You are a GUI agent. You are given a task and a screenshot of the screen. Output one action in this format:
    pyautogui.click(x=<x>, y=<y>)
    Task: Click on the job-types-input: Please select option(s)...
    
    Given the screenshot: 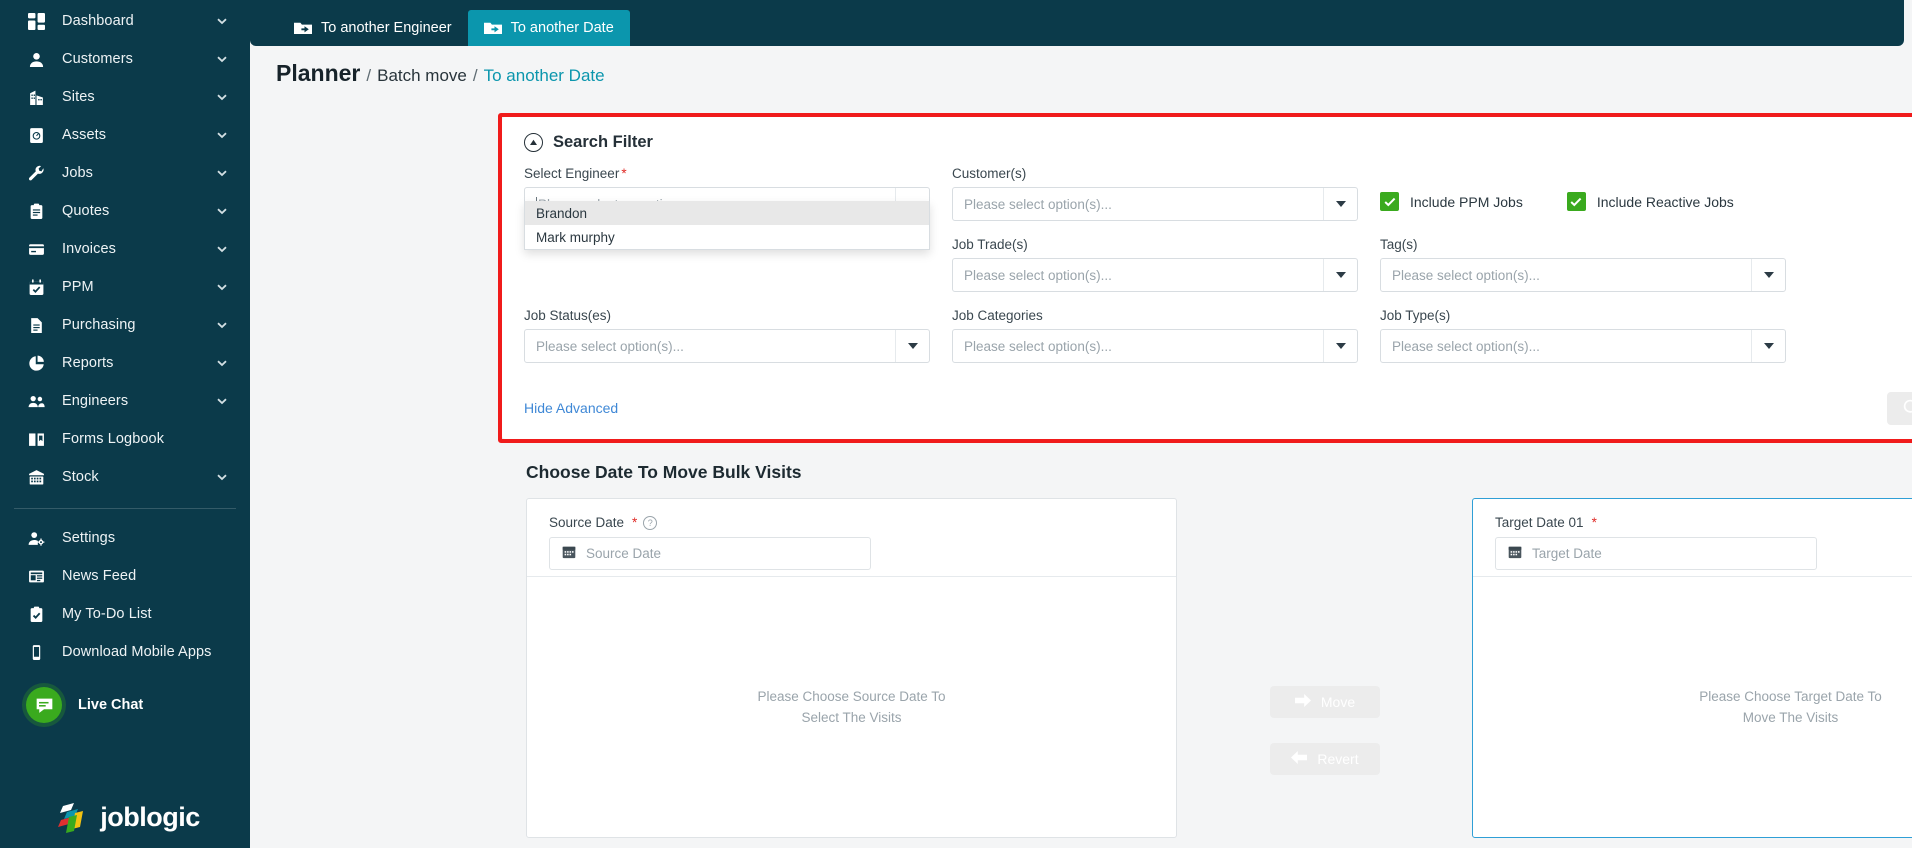 What is the action you would take?
    pyautogui.click(x=1566, y=346)
    